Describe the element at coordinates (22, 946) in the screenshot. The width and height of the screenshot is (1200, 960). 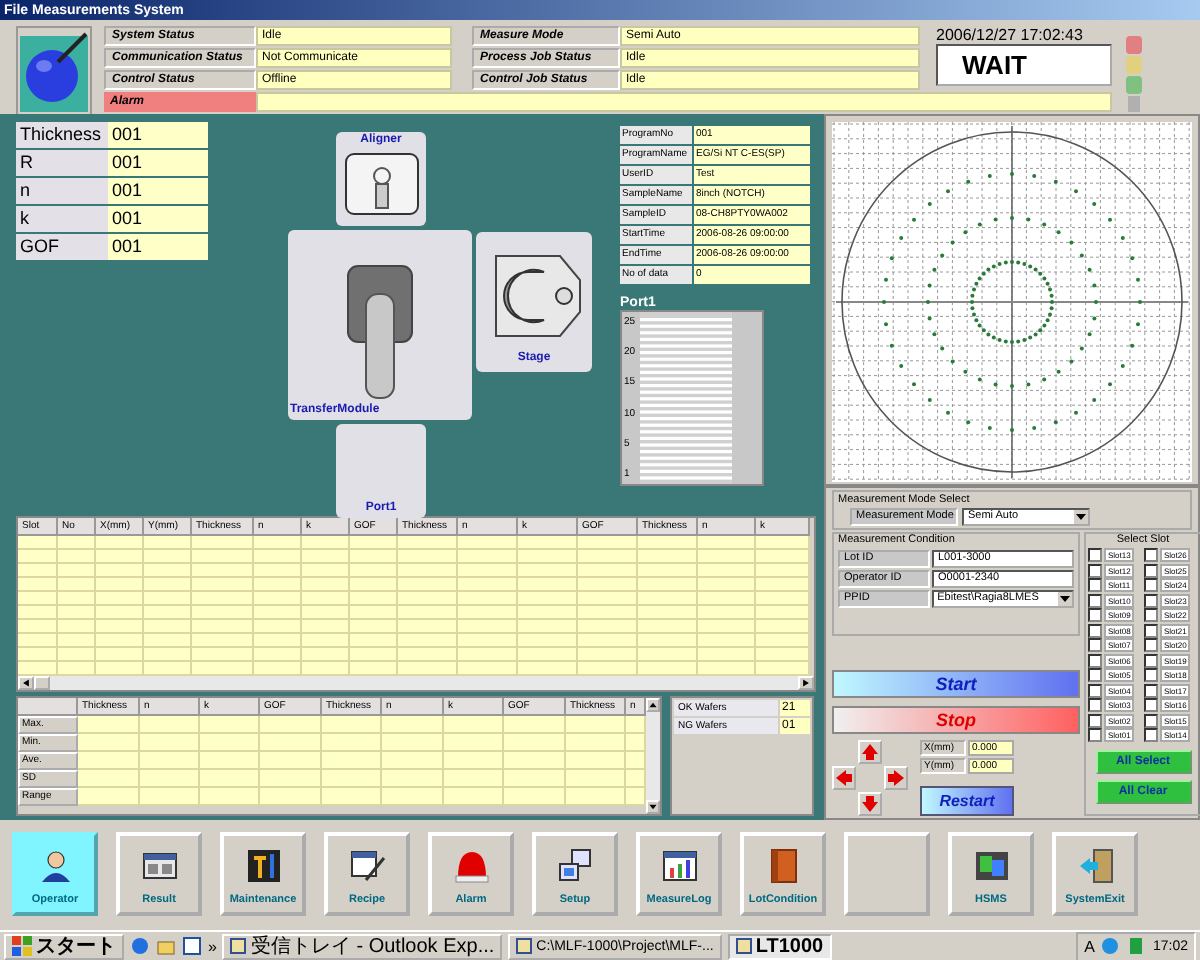
I see `windows-flag-icon` at that location.